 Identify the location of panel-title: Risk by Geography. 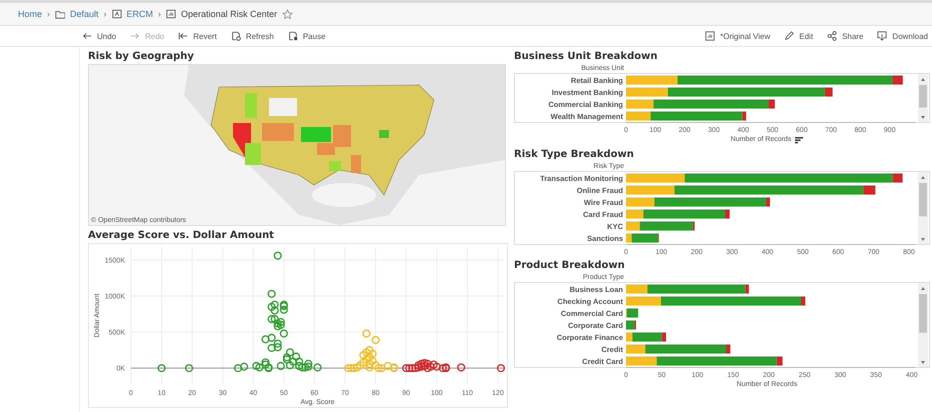
(141, 57).